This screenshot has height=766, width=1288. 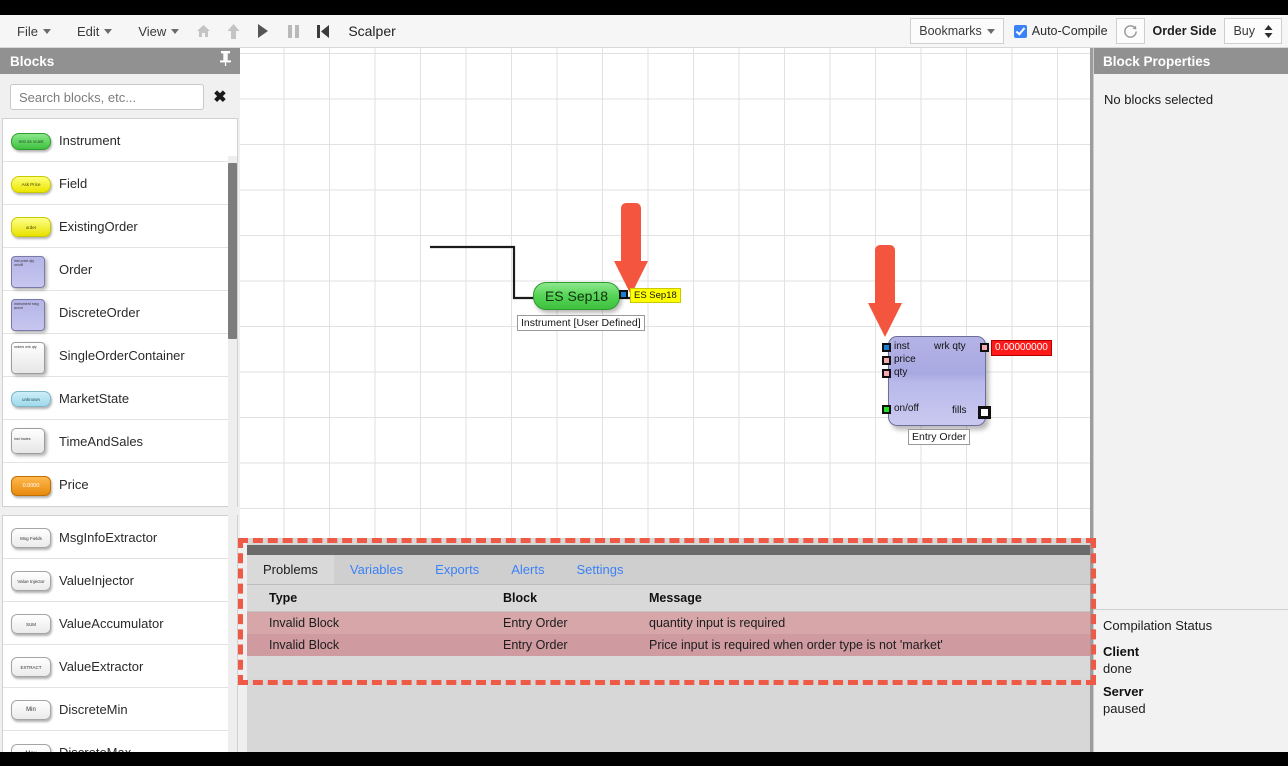 I want to click on tab-exports: Exports, so click(x=457, y=569).